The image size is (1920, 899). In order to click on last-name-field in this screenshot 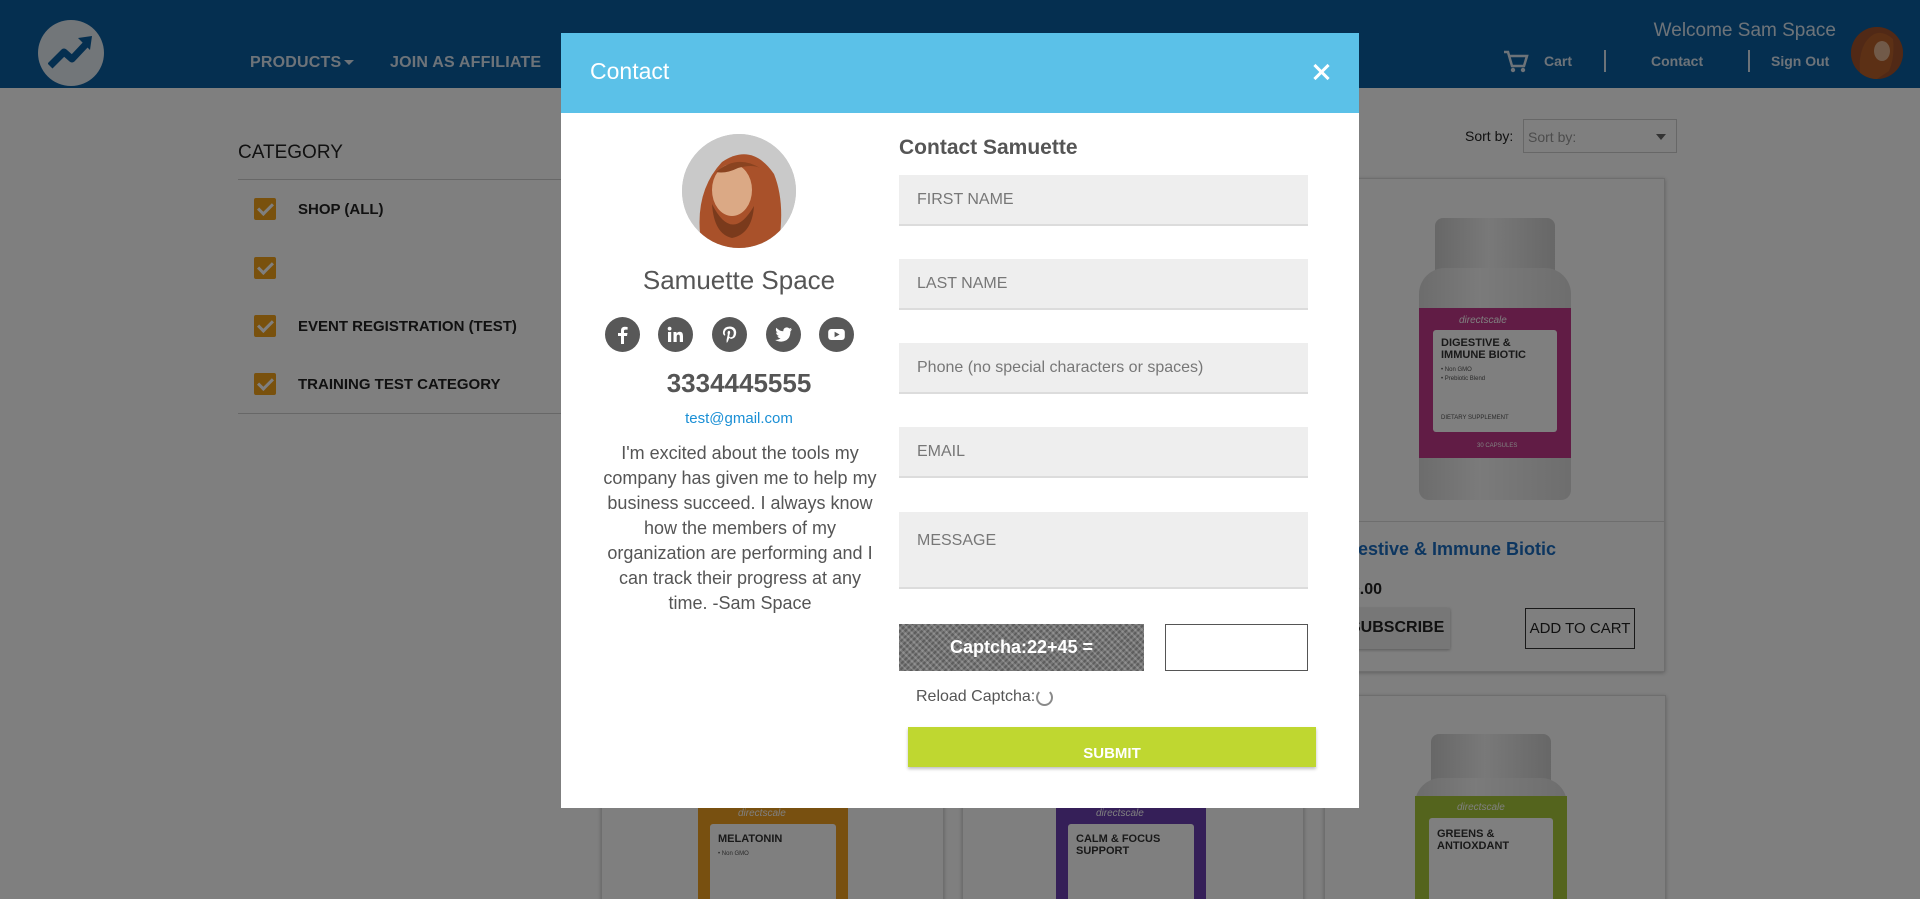, I will do `click(1103, 284)`.